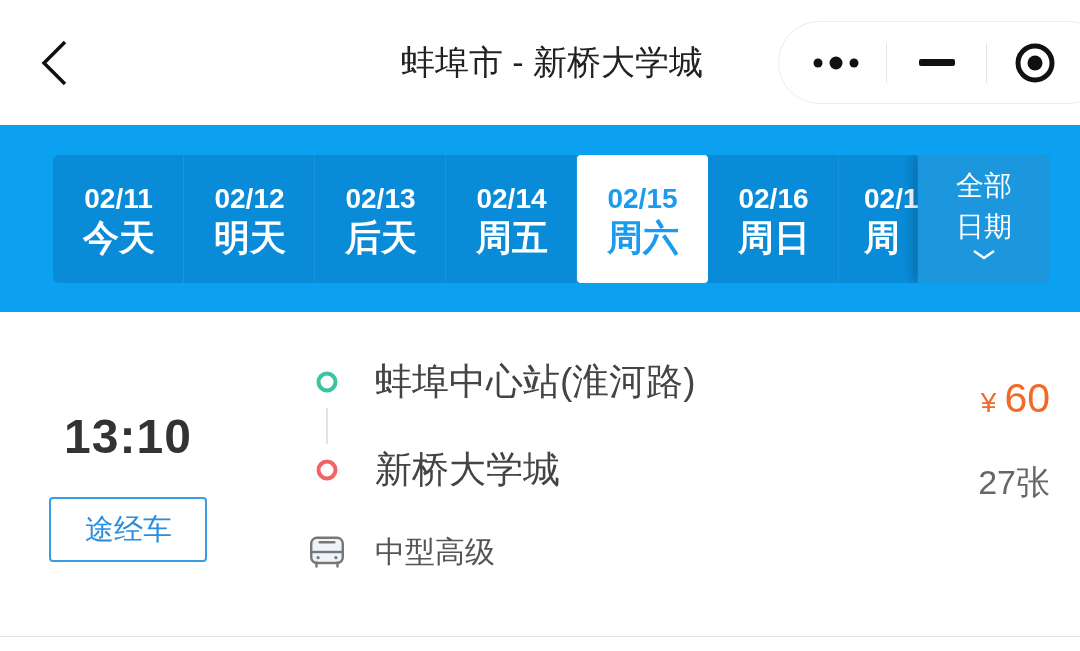 This screenshot has height=651, width=1080. What do you see at coordinates (773, 219) in the screenshot?
I see `date-tab: 02/16 周日` at bounding box center [773, 219].